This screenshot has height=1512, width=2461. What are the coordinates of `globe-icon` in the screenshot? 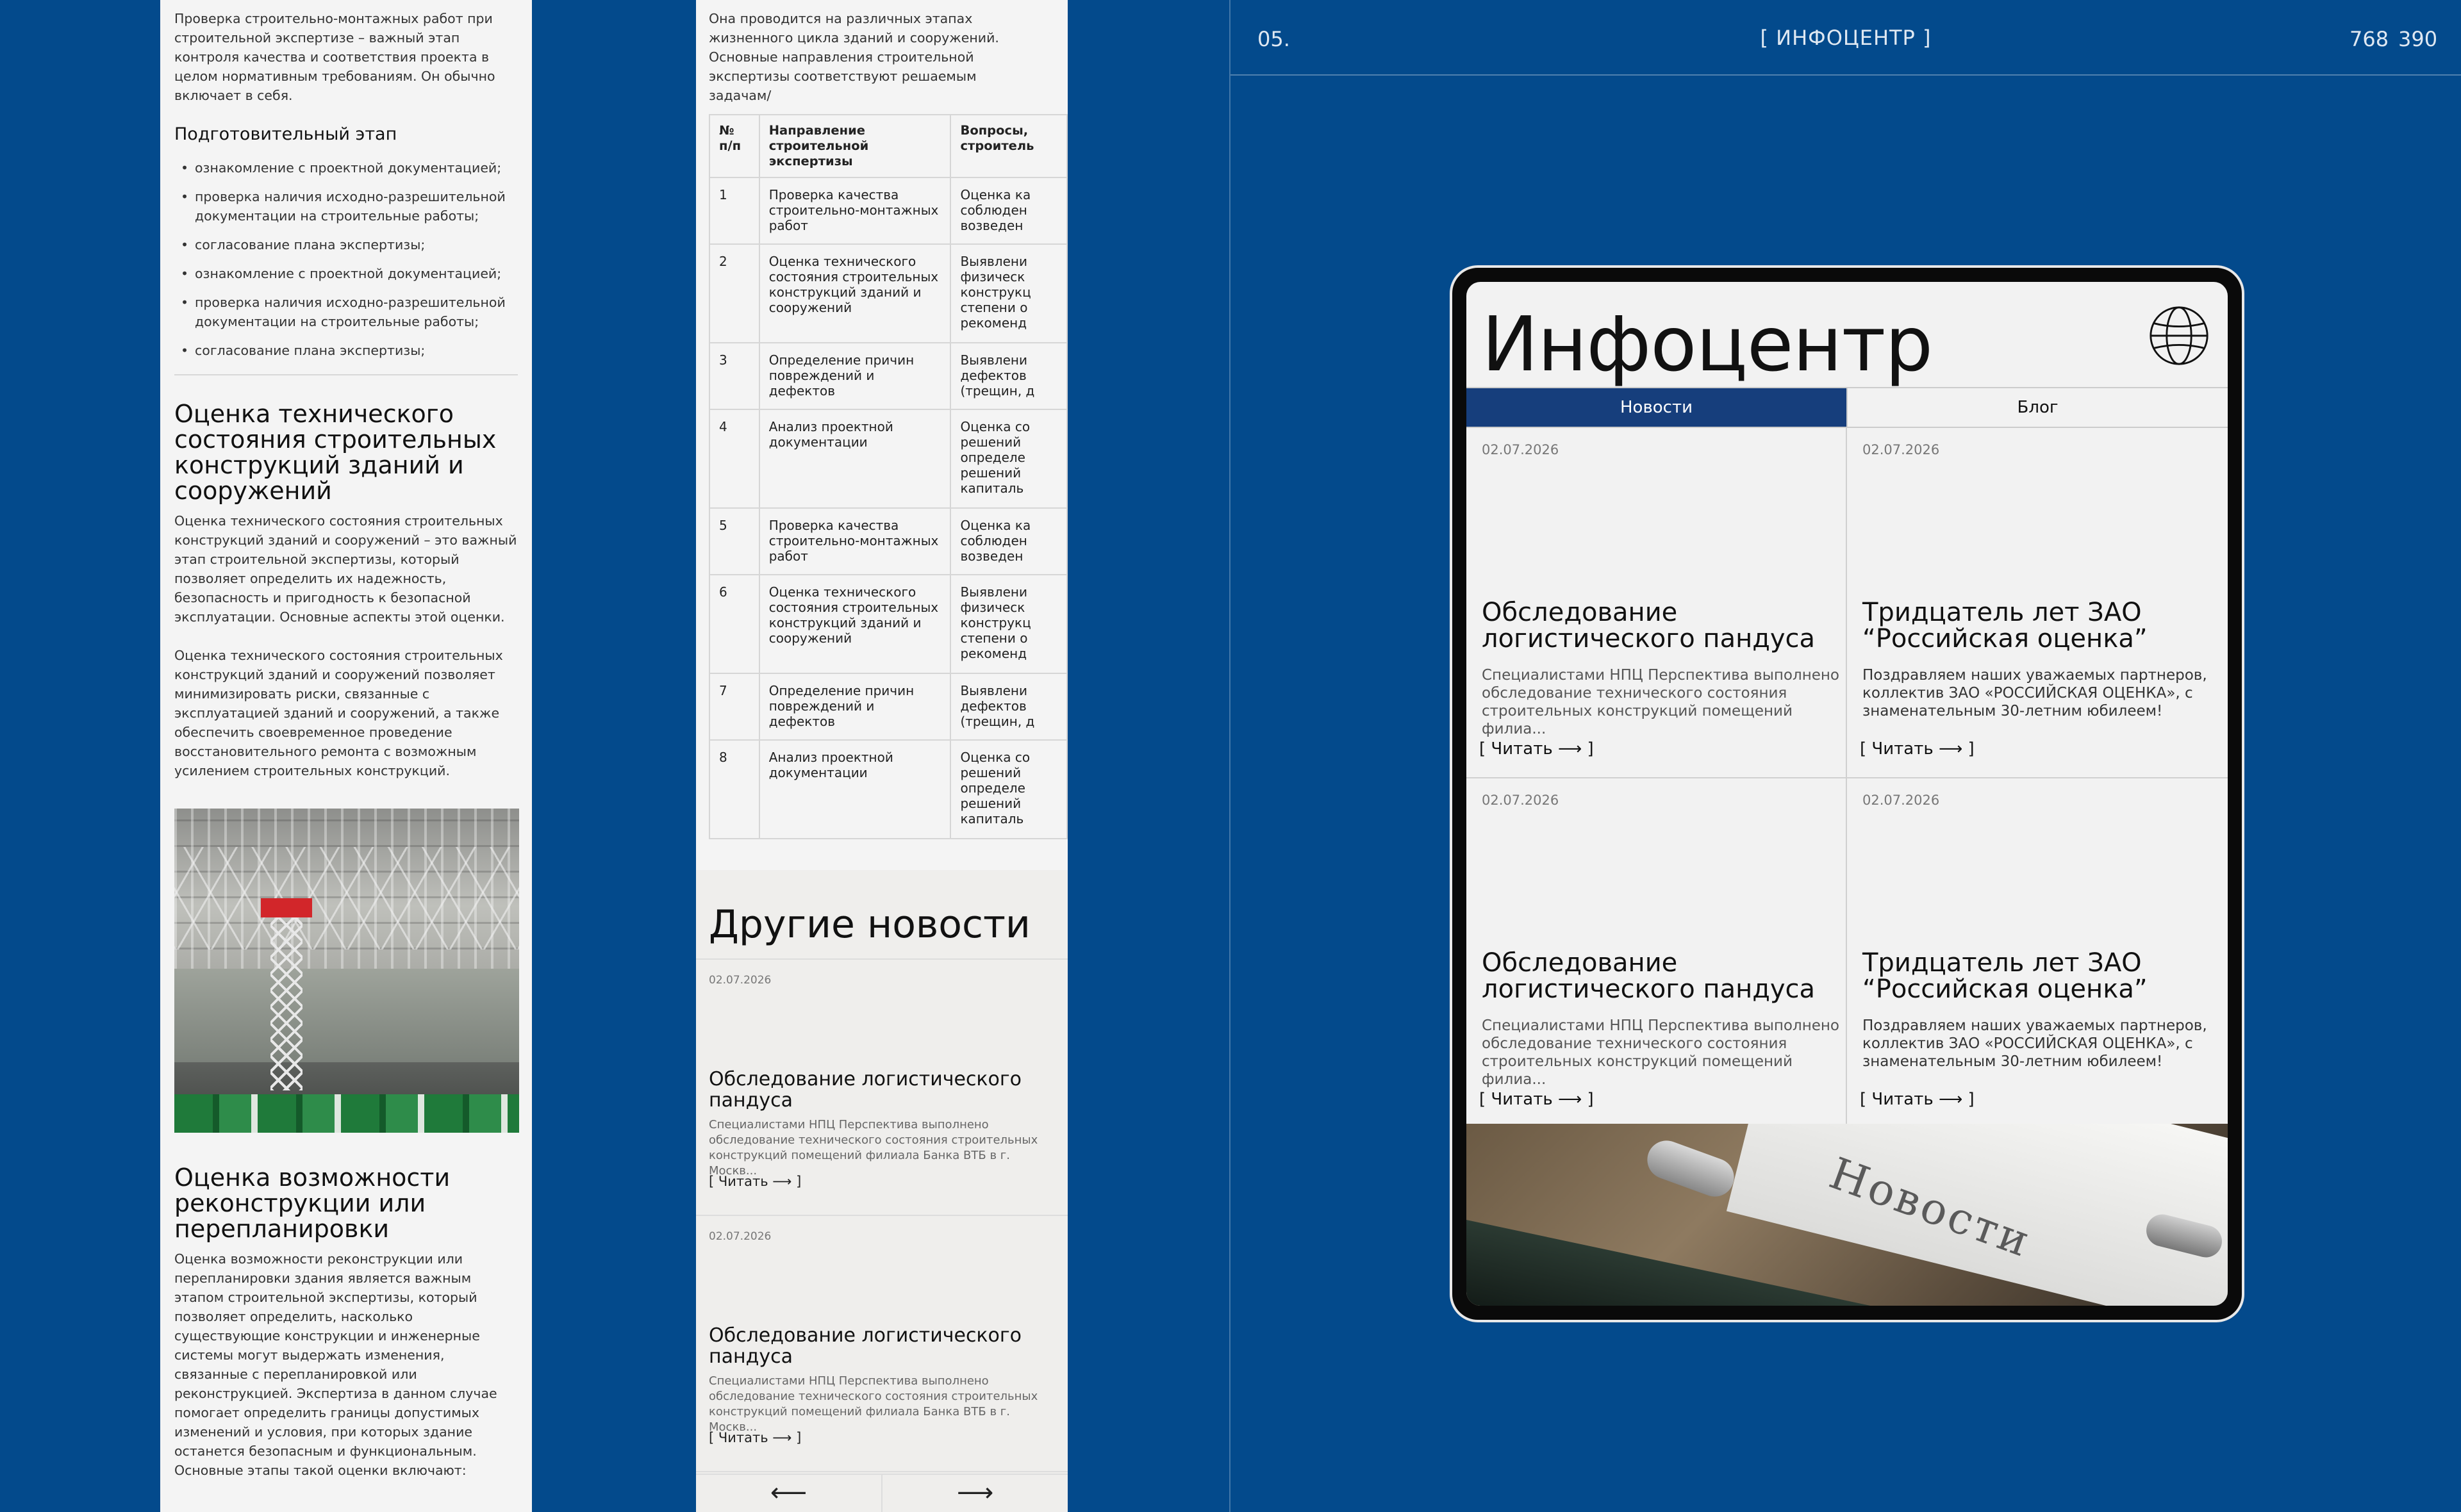 It's located at (2179, 335).